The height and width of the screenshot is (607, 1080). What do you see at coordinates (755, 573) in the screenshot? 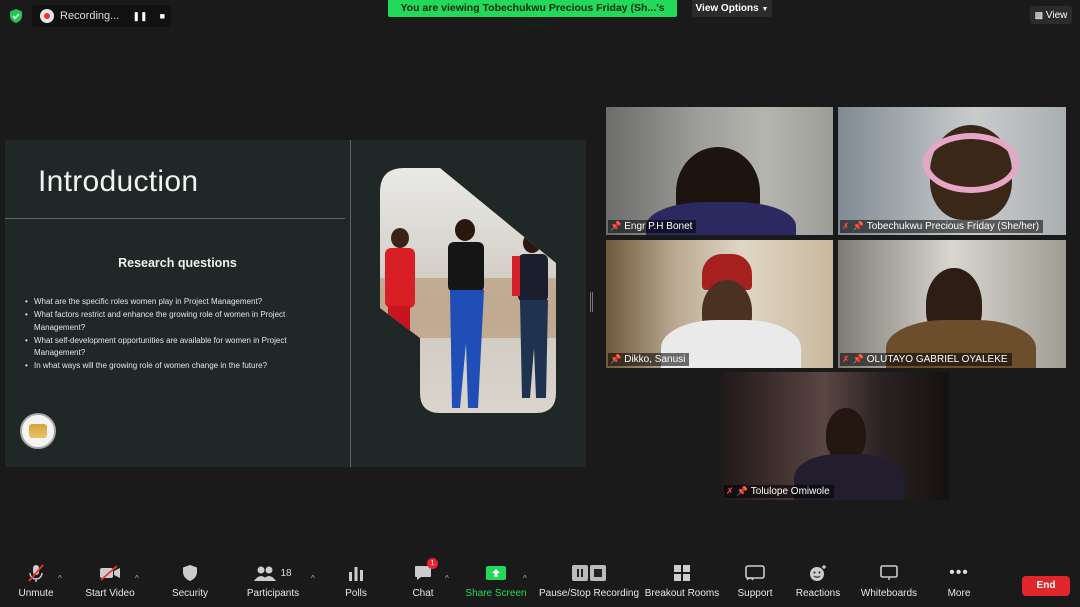
I see `support-screen-icon` at bounding box center [755, 573].